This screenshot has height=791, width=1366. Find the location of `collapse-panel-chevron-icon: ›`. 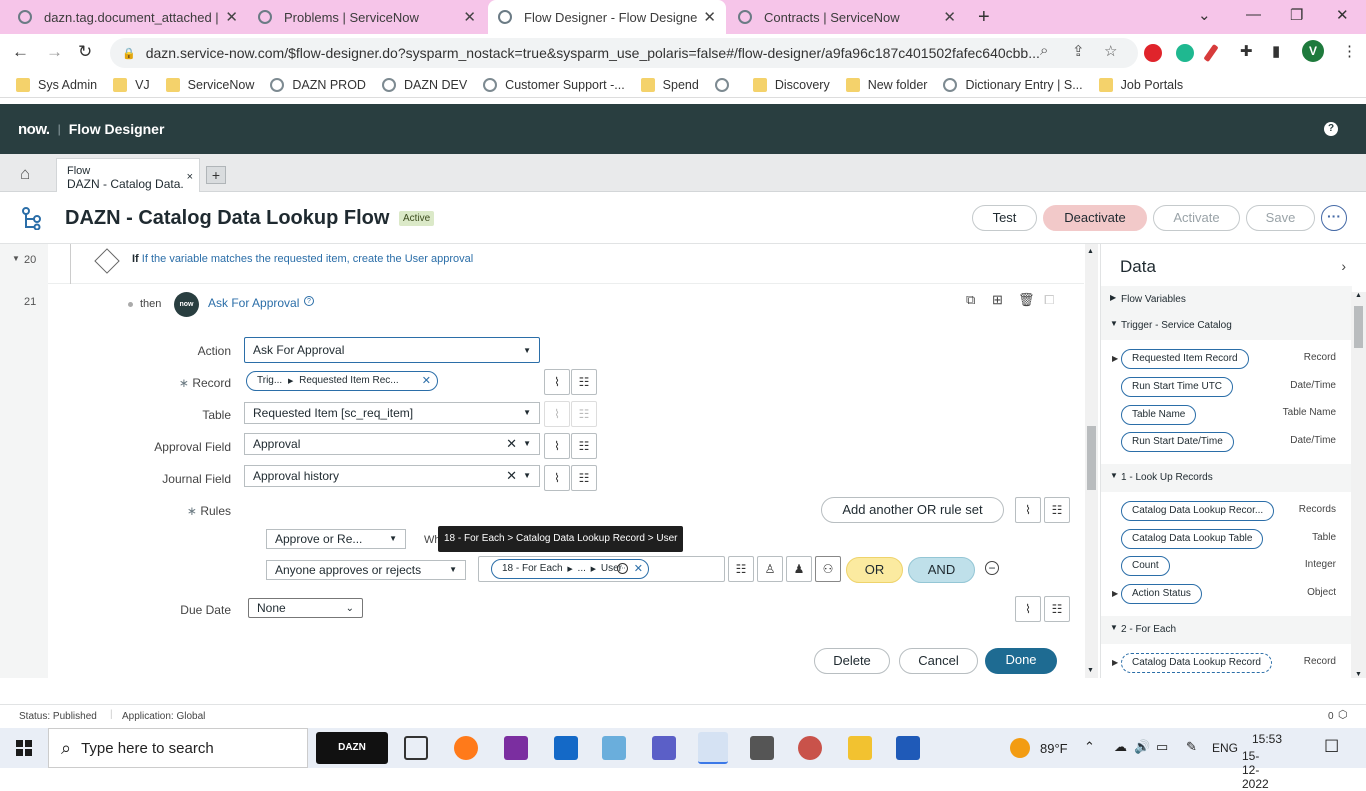

collapse-panel-chevron-icon: › is located at coordinates (1343, 266).